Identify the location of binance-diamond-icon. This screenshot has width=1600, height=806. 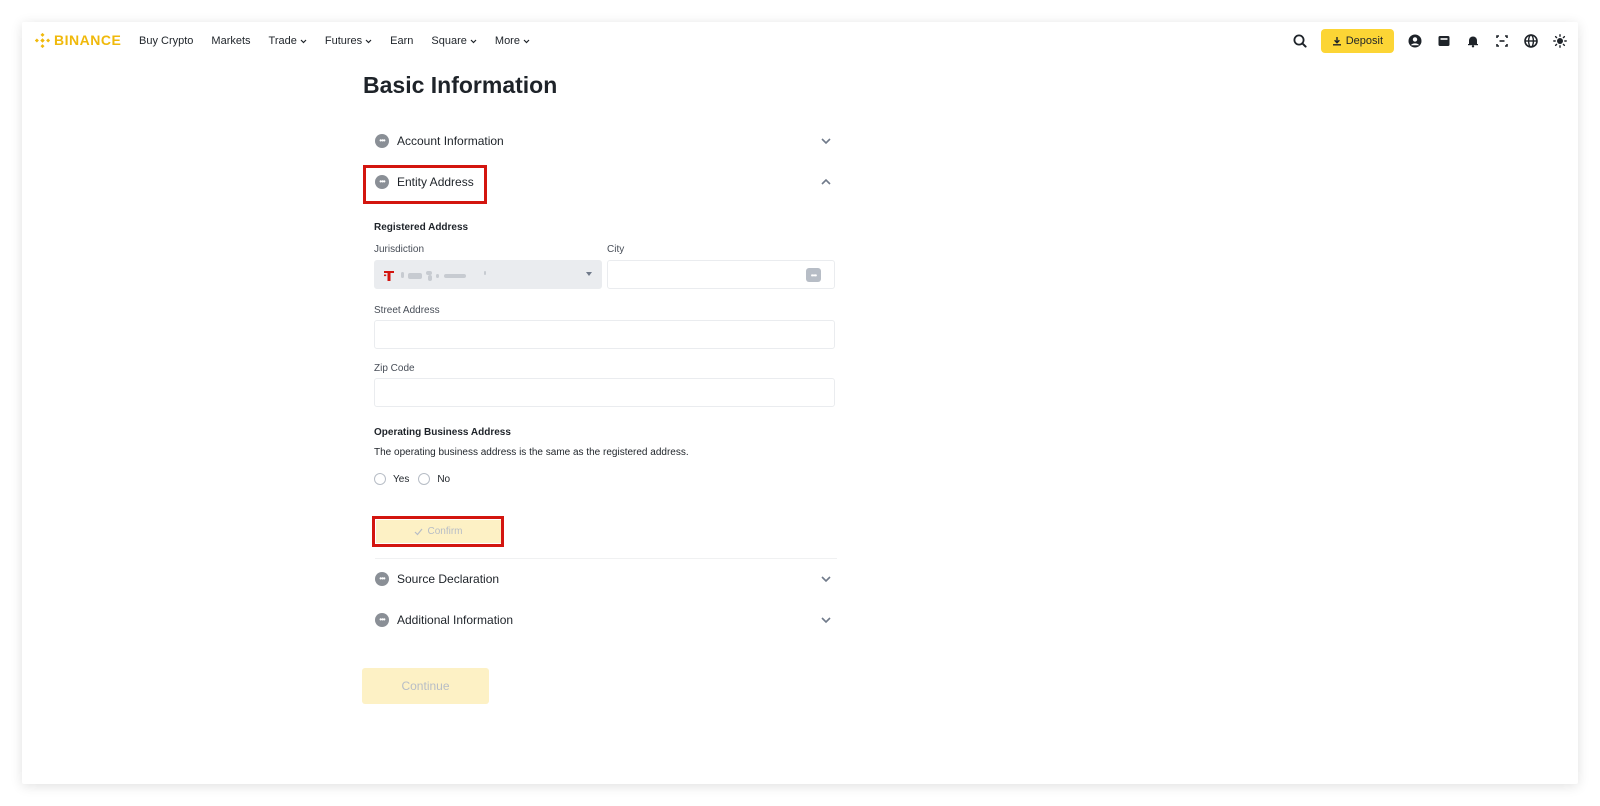
(42, 40).